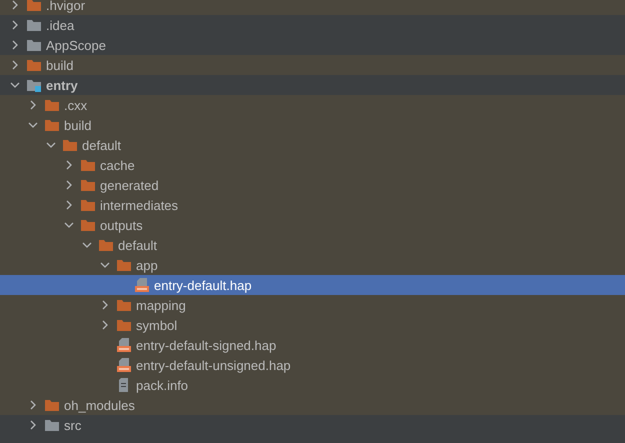  I want to click on file-name: symbol, so click(157, 325).